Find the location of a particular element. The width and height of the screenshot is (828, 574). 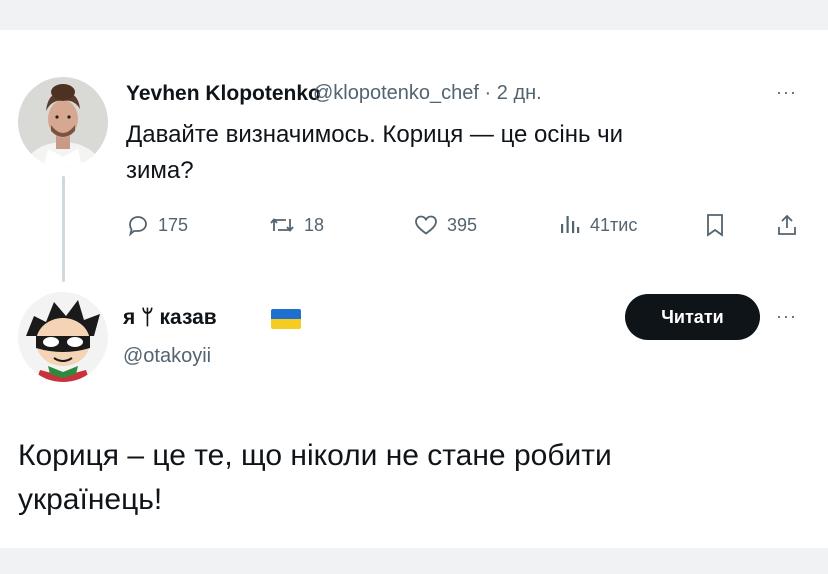

like-action: 395 is located at coordinates (445, 225).